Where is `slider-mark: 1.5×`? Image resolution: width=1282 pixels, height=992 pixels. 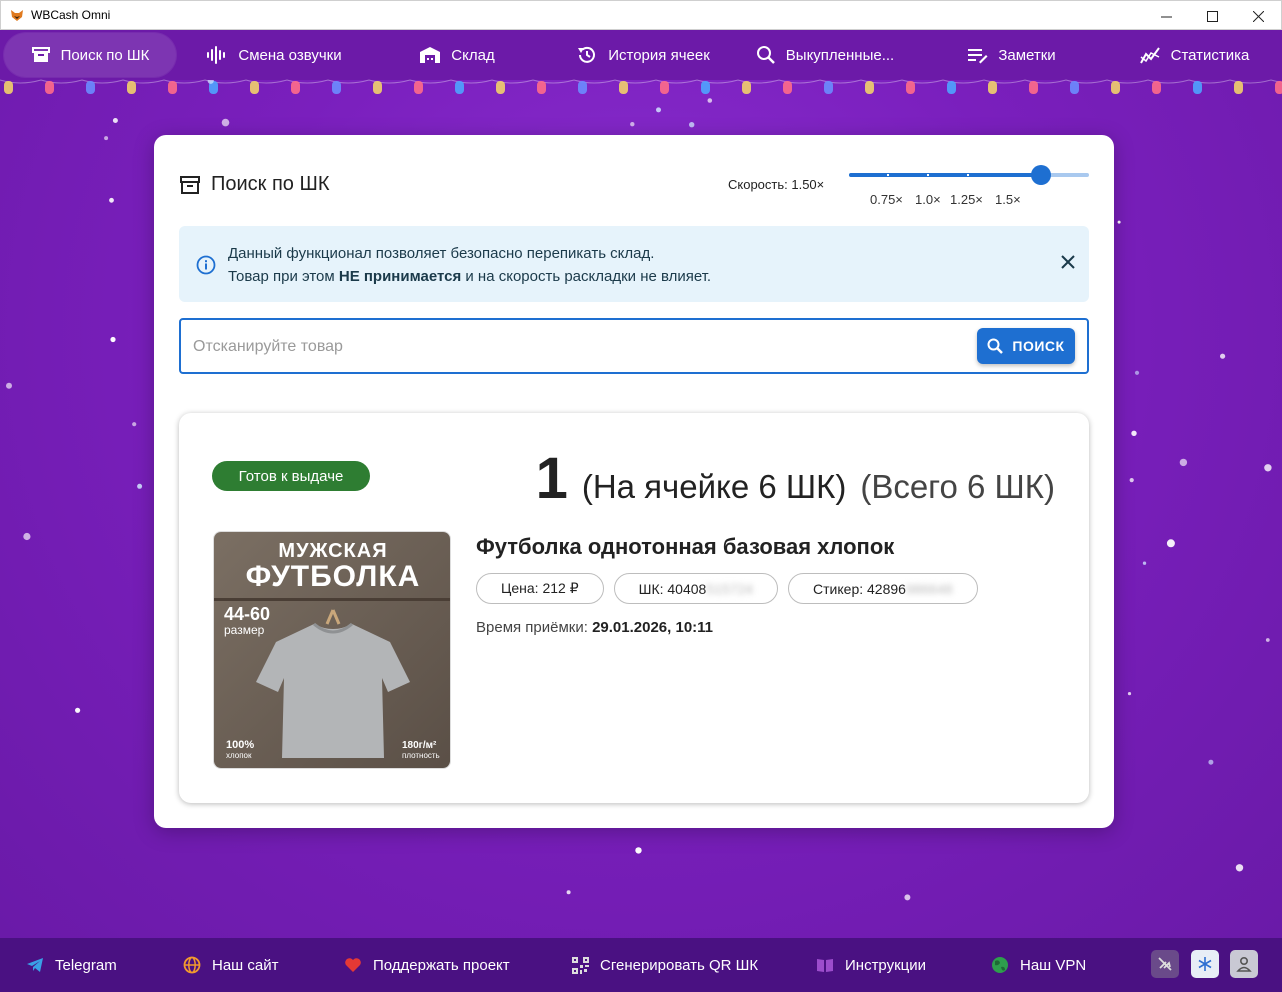
slider-mark: 1.5× is located at coordinates (1008, 199).